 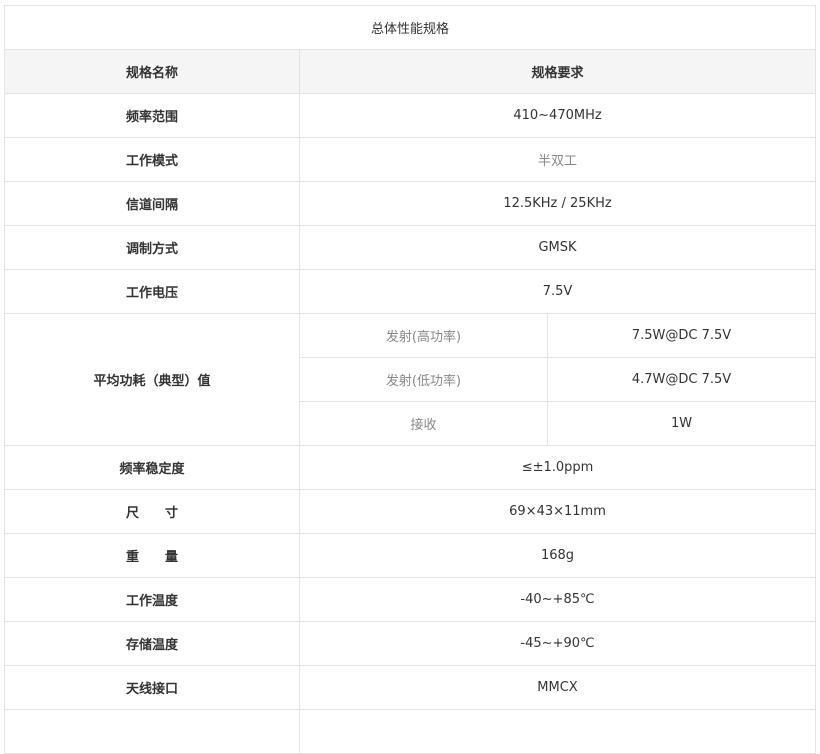 What do you see at coordinates (152, 159) in the screenshot?
I see `row-name: 工作模式` at bounding box center [152, 159].